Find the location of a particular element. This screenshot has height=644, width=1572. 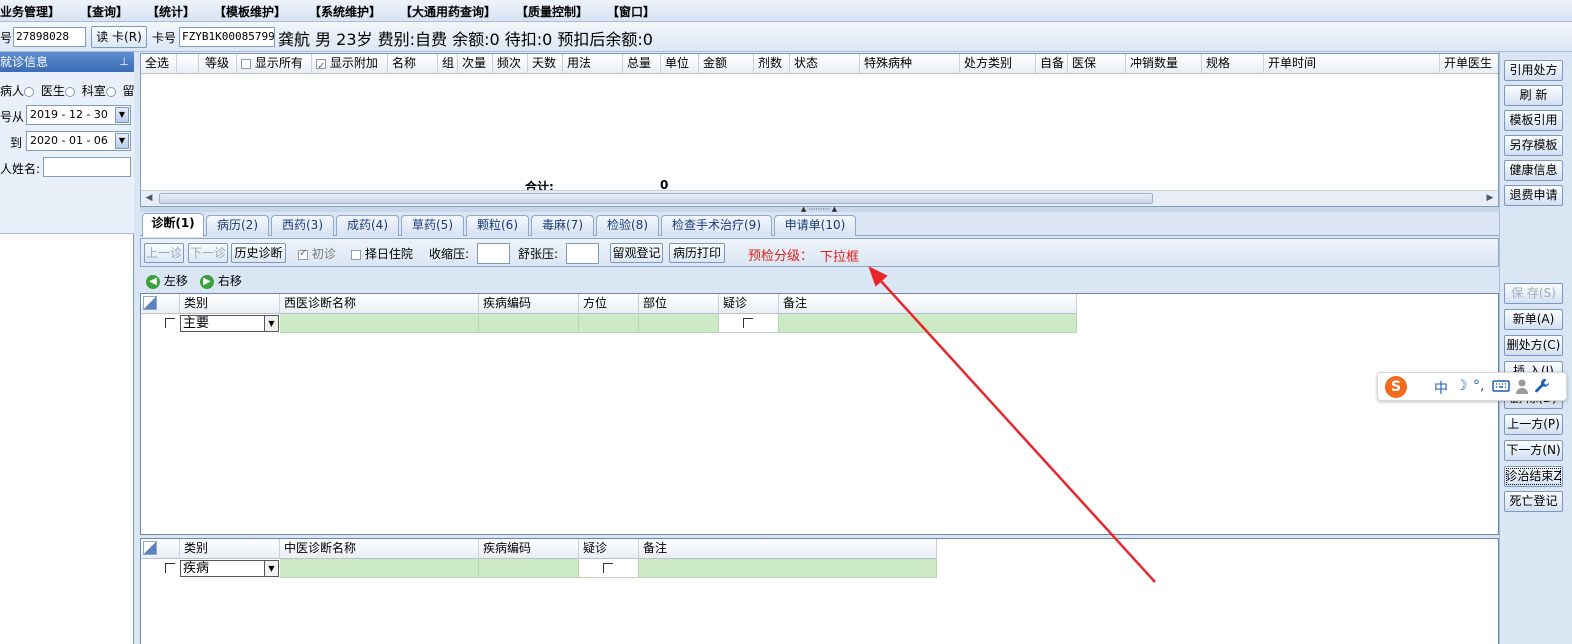

punctuation-icon: °, is located at coordinates (1478, 386).